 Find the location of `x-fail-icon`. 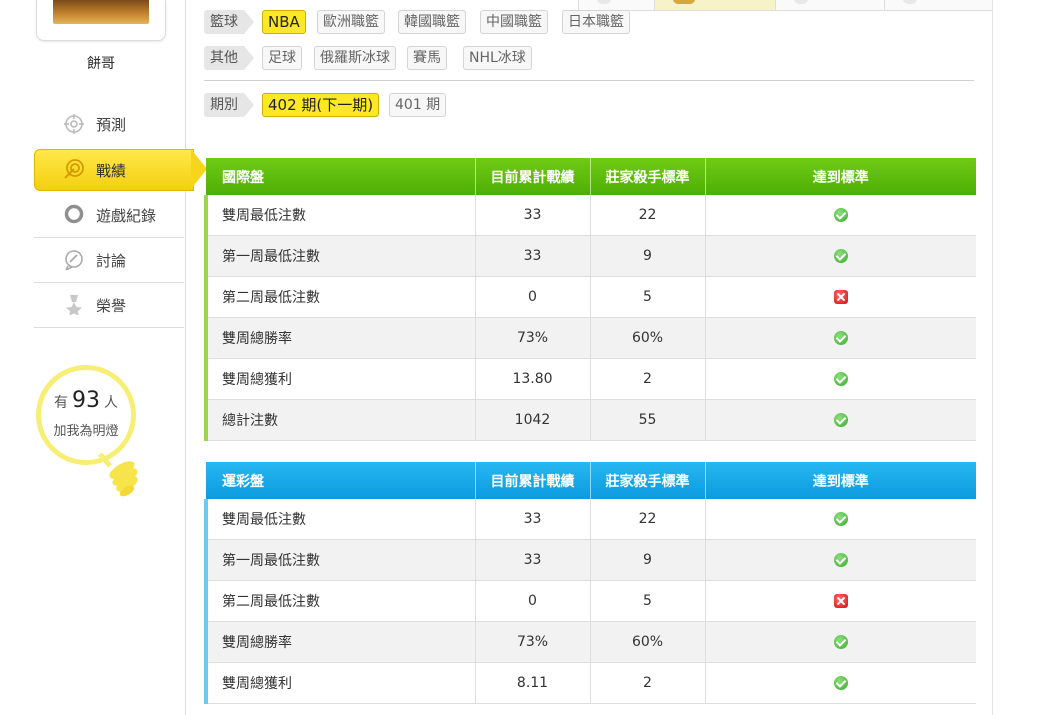

x-fail-icon is located at coordinates (840, 601).